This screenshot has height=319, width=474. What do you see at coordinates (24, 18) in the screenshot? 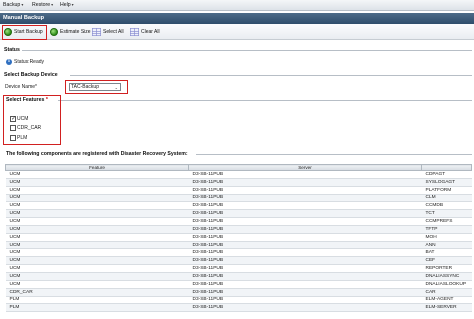
I see `page-title: Manual Backup` at bounding box center [24, 18].